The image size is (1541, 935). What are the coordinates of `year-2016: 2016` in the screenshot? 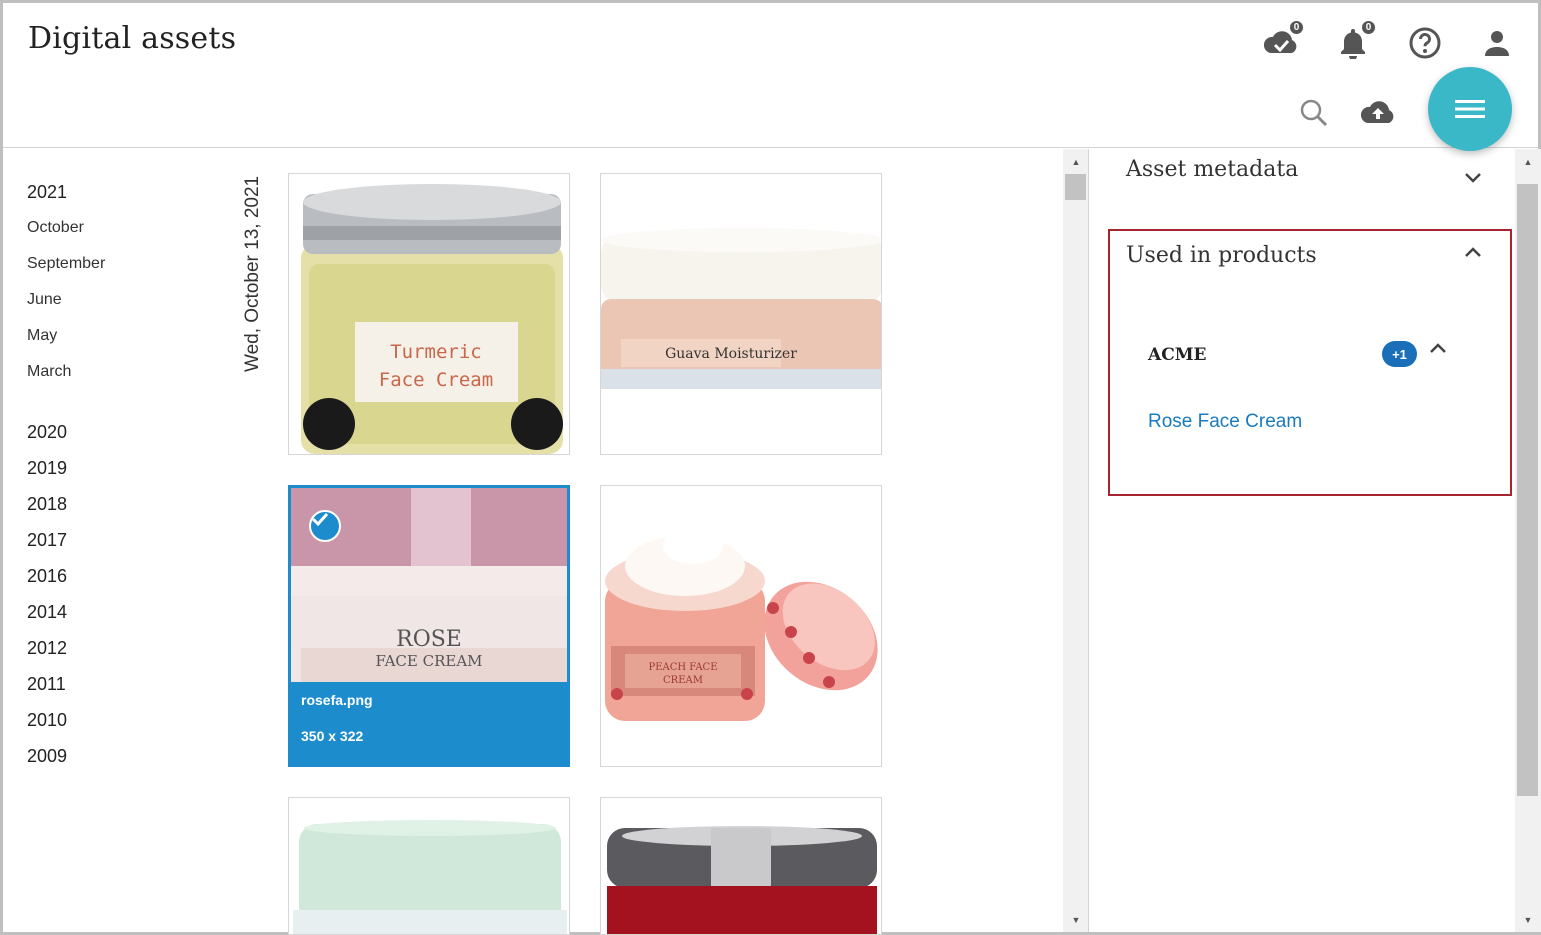 It's located at (66, 580).